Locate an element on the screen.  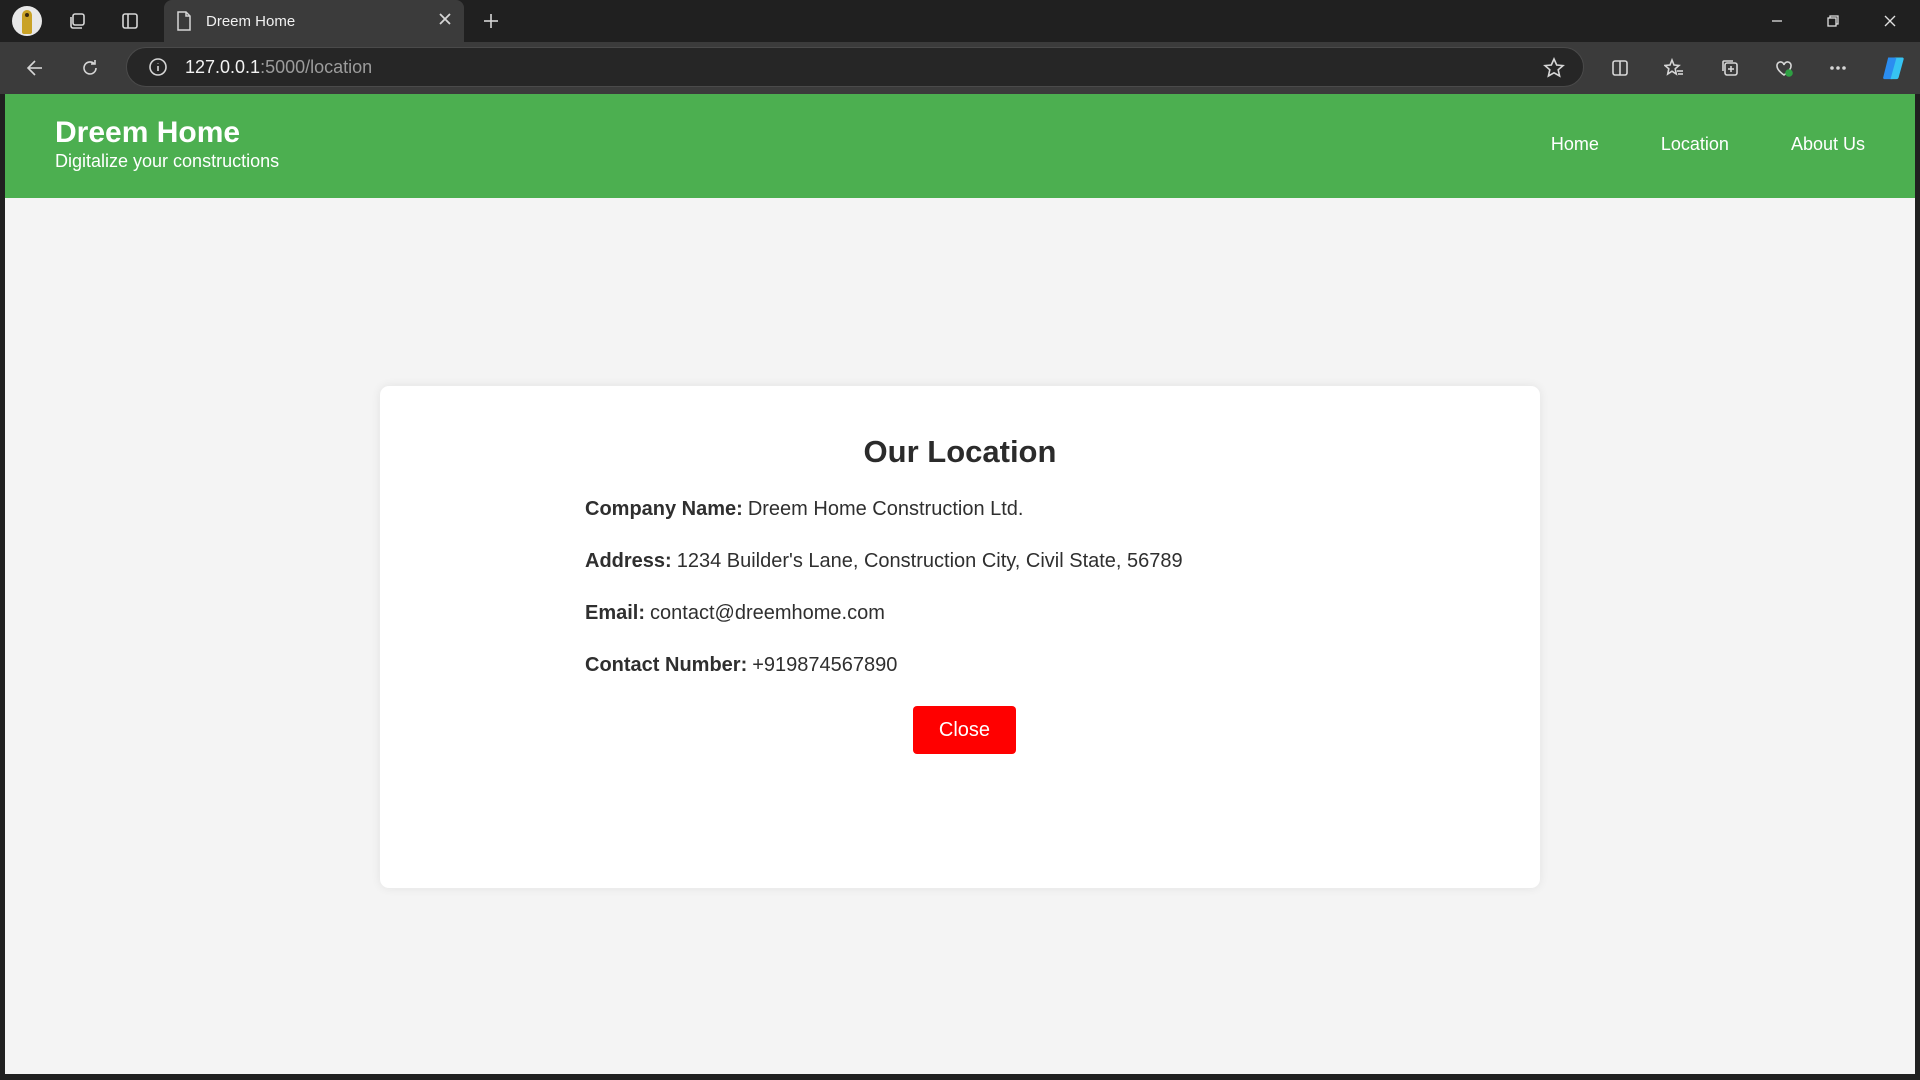
url-host: 127.0.0.1 is located at coordinates (223, 66).